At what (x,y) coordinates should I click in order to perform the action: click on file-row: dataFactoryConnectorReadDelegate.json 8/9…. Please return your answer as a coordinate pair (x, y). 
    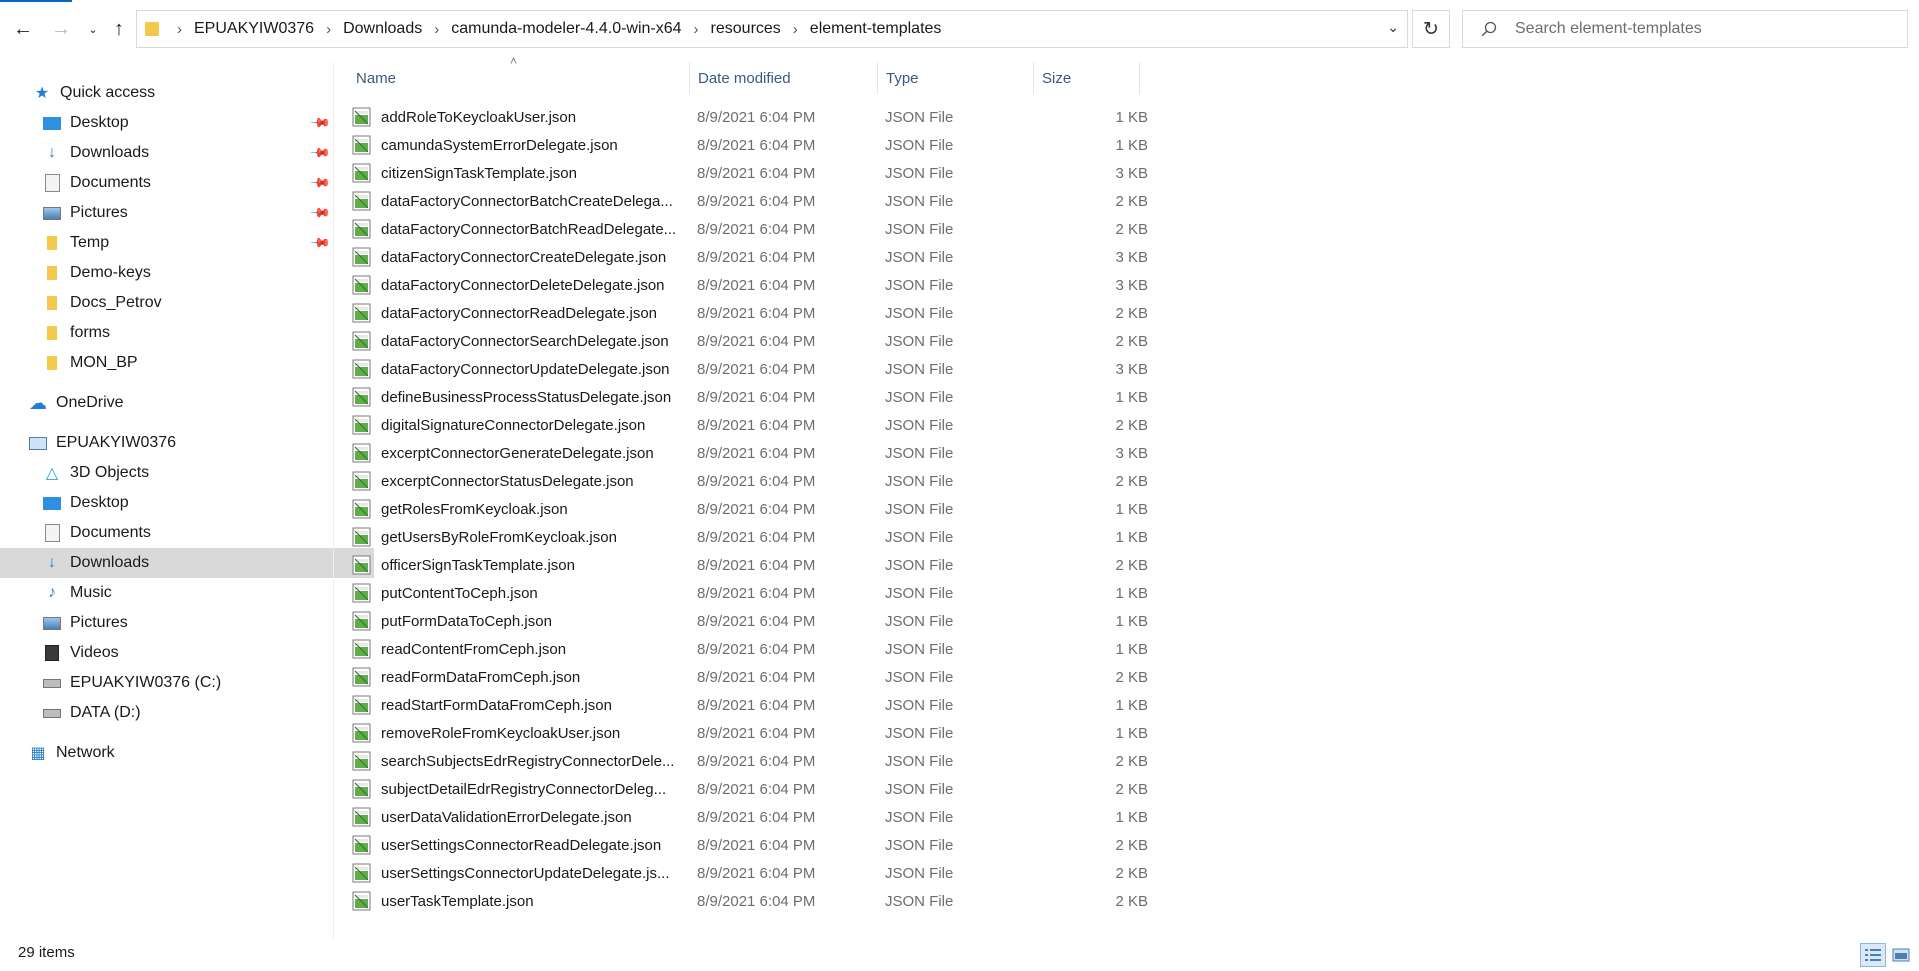
    Looking at the image, I should click on (750, 313).